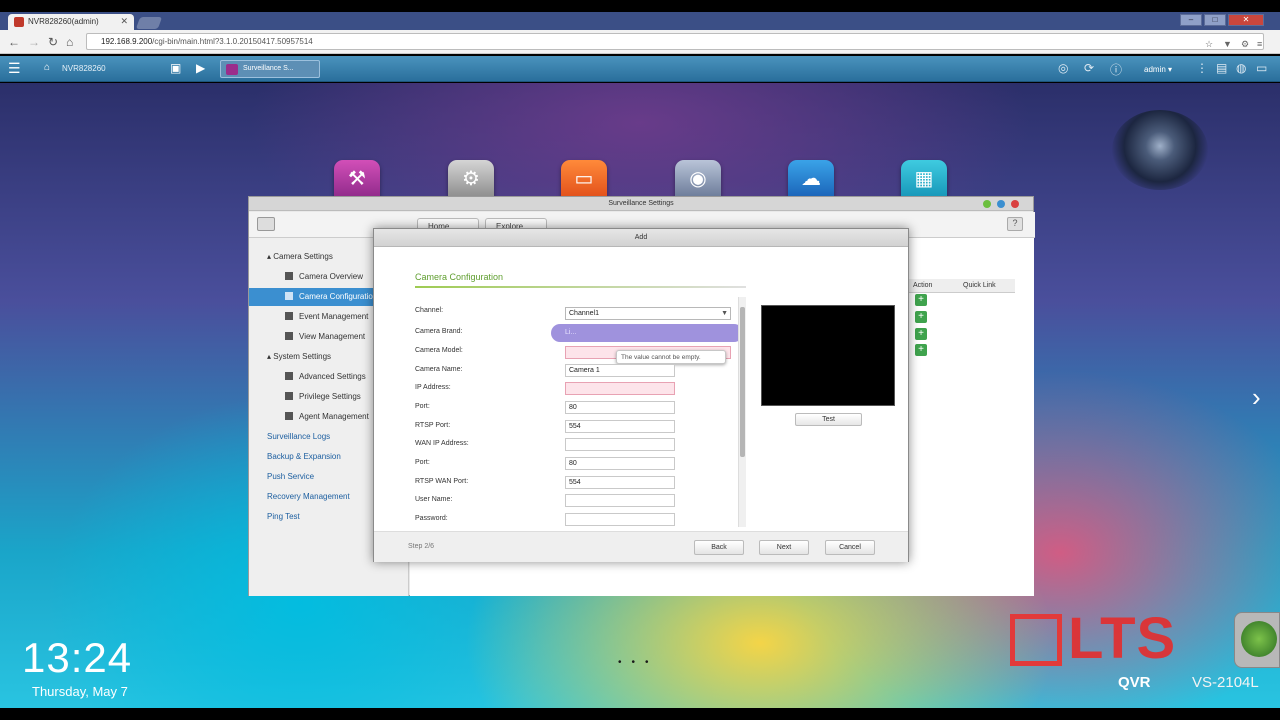  What do you see at coordinates (620, 482) in the screenshot?
I see `rtsp-wan-port-input: 554` at bounding box center [620, 482].